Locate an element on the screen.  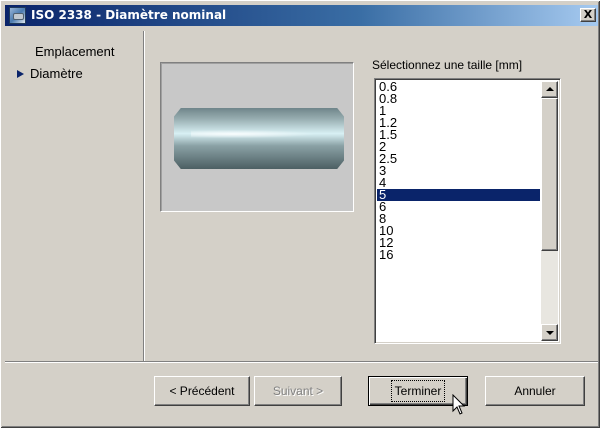
size-item-selected: 5 is located at coordinates (458, 194).